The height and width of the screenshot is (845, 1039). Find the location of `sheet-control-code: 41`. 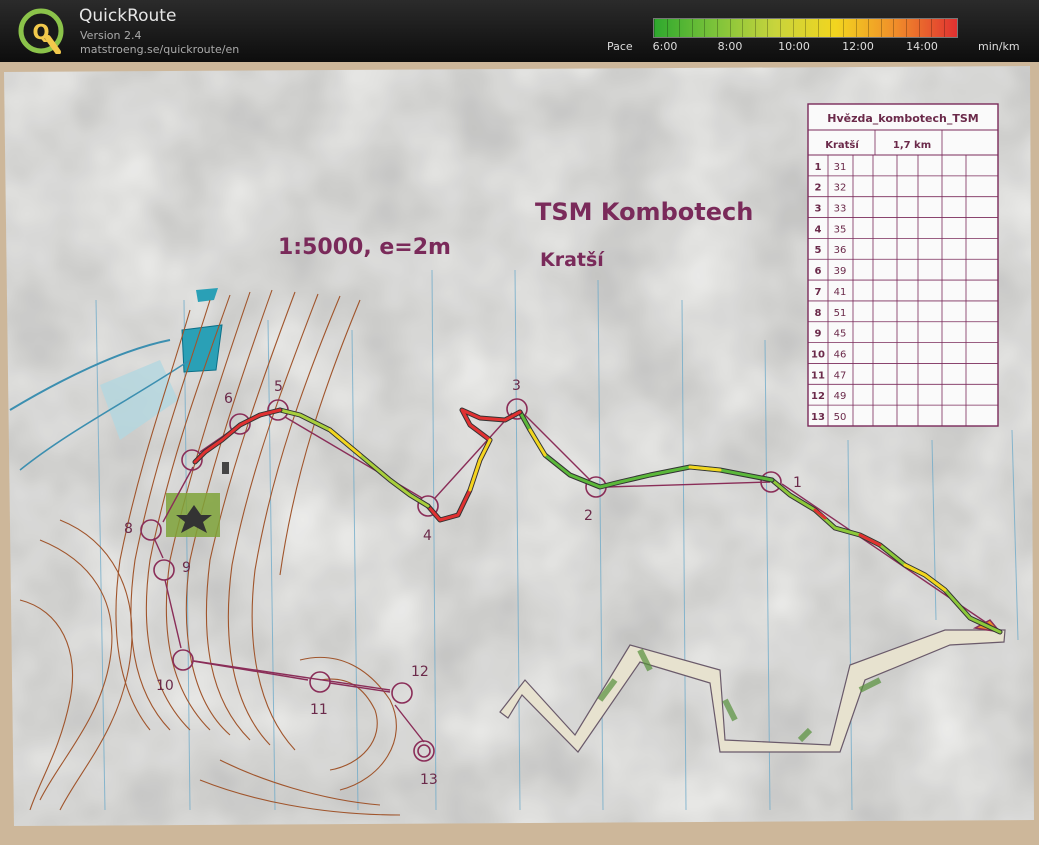

sheet-control-code: 41 is located at coordinates (840, 292).